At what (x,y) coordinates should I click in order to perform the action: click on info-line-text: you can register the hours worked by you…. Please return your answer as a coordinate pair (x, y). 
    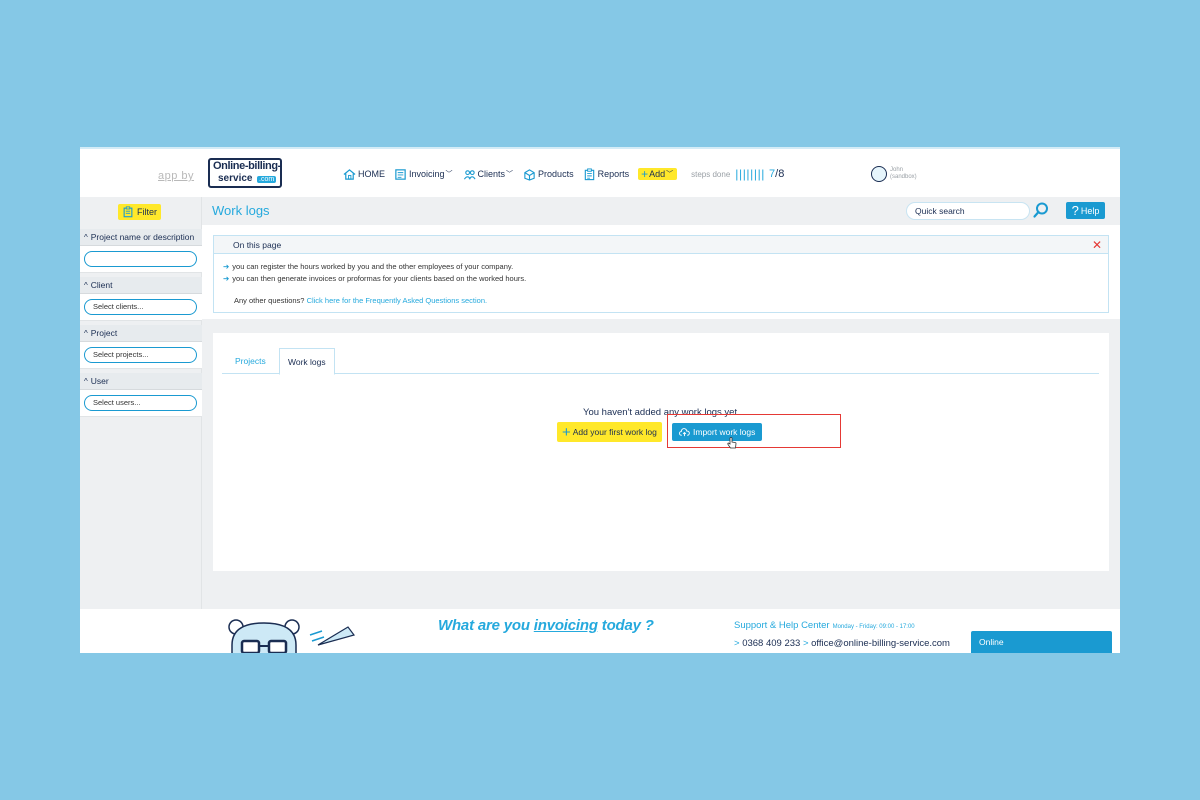
    Looking at the image, I should click on (373, 266).